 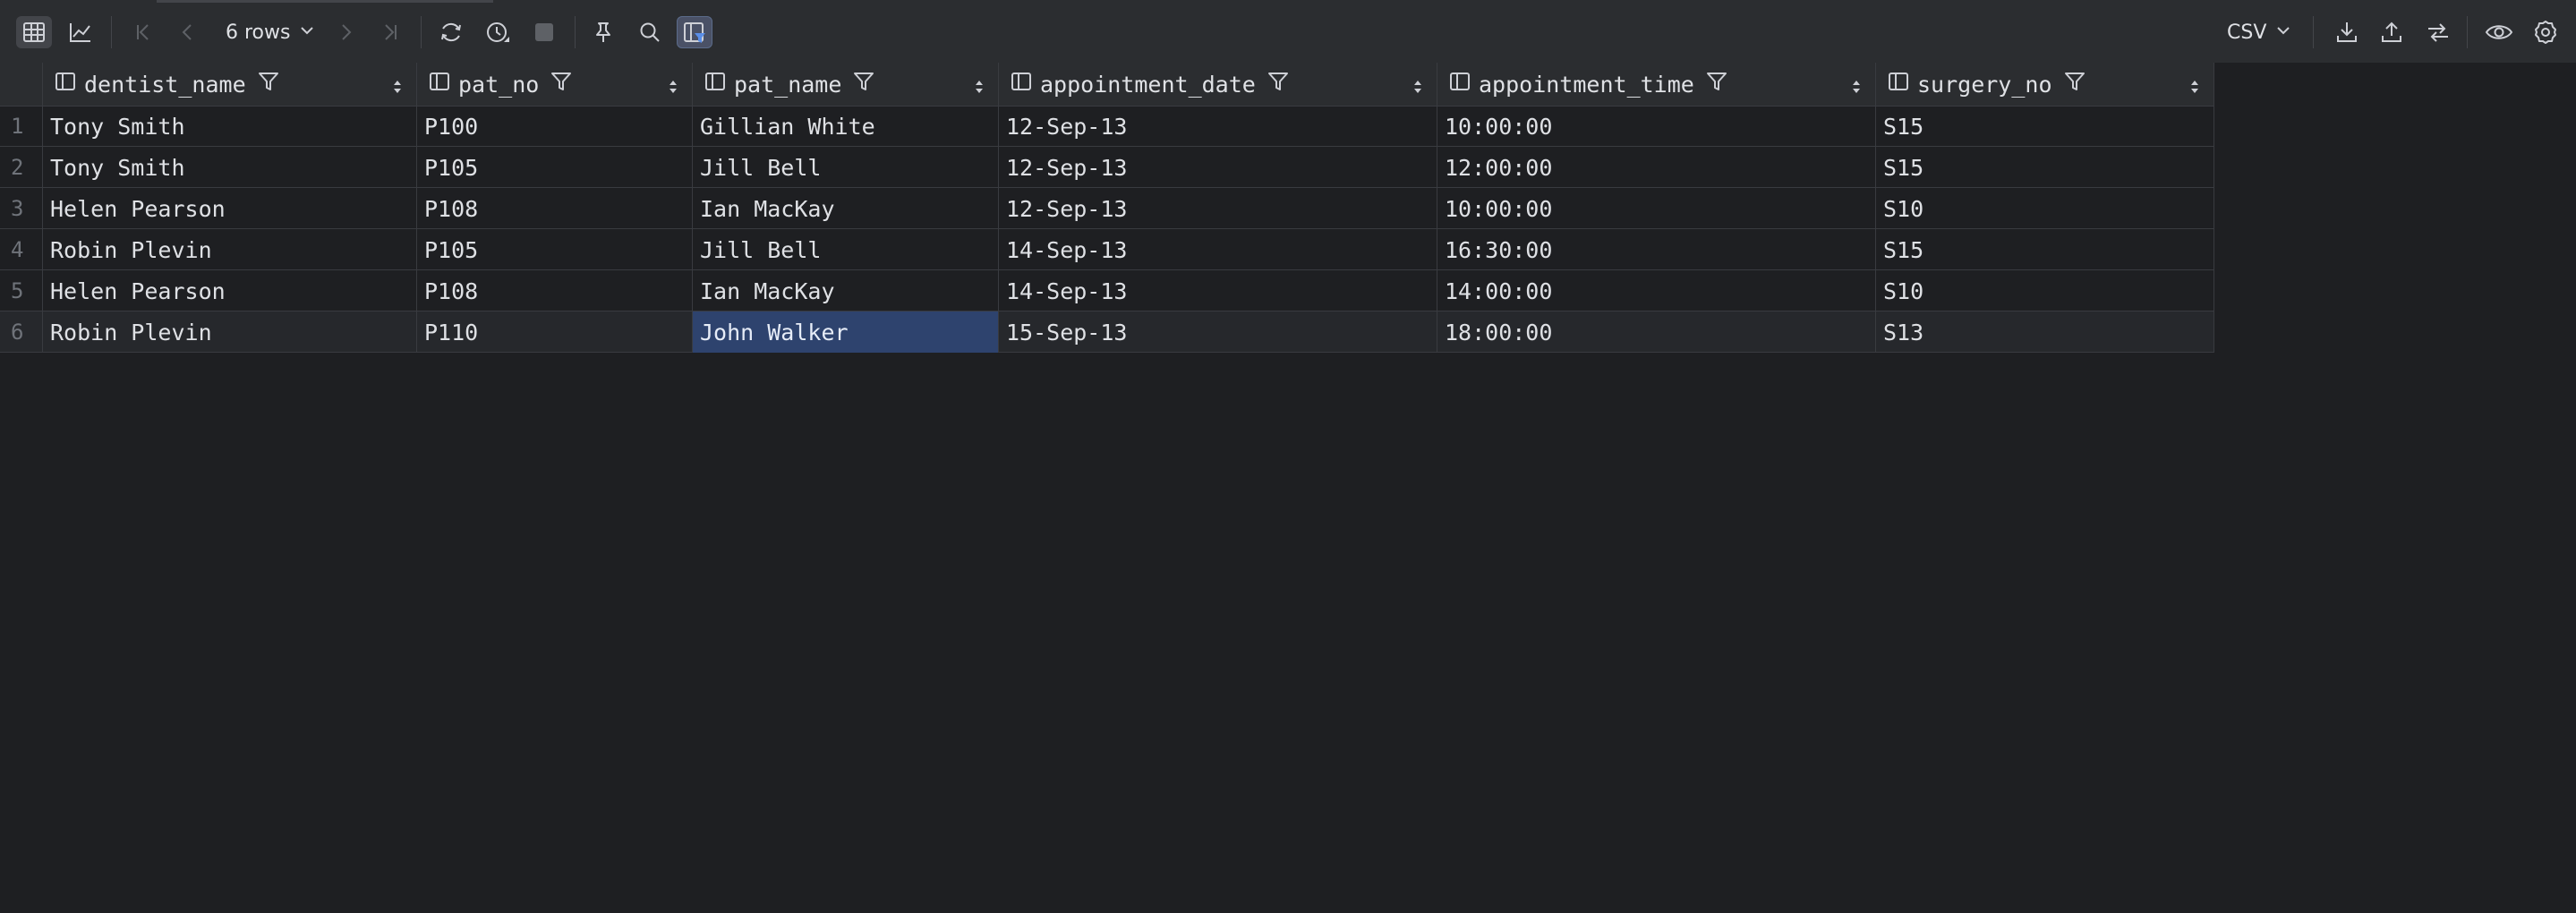 What do you see at coordinates (1656, 290) in the screenshot?
I see `cell-appointment-time: 14:00:00` at bounding box center [1656, 290].